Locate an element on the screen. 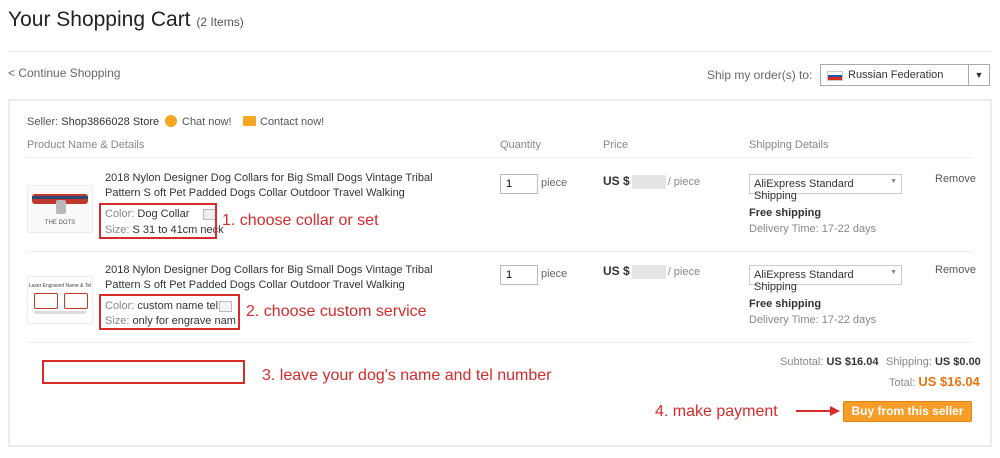 This screenshot has width=1000, height=458. product-image: THE DOTS is located at coordinates (60, 209).